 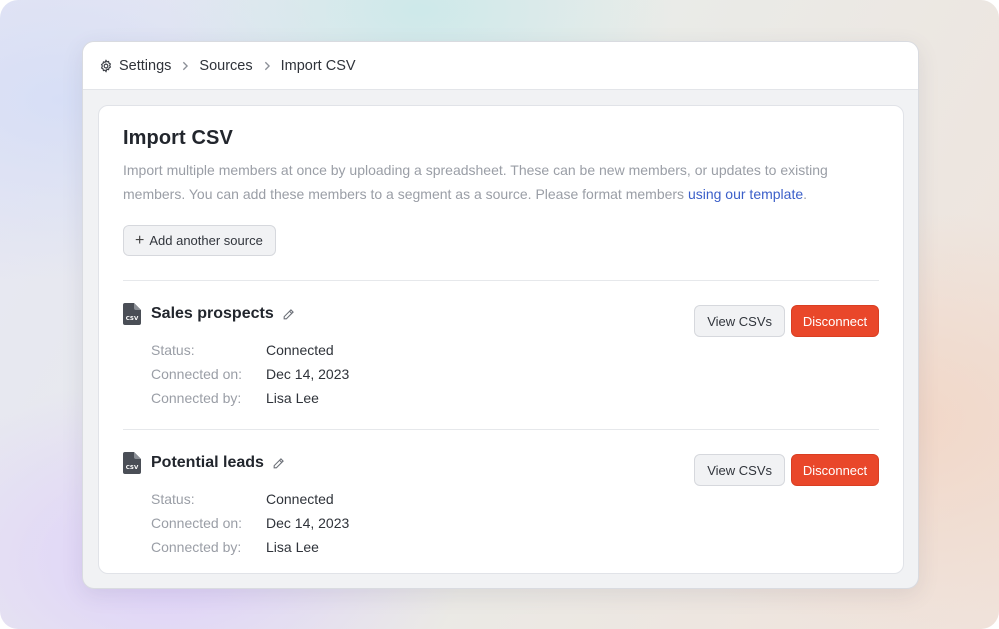 I want to click on breadcrumb-sources: Sources, so click(x=225, y=66).